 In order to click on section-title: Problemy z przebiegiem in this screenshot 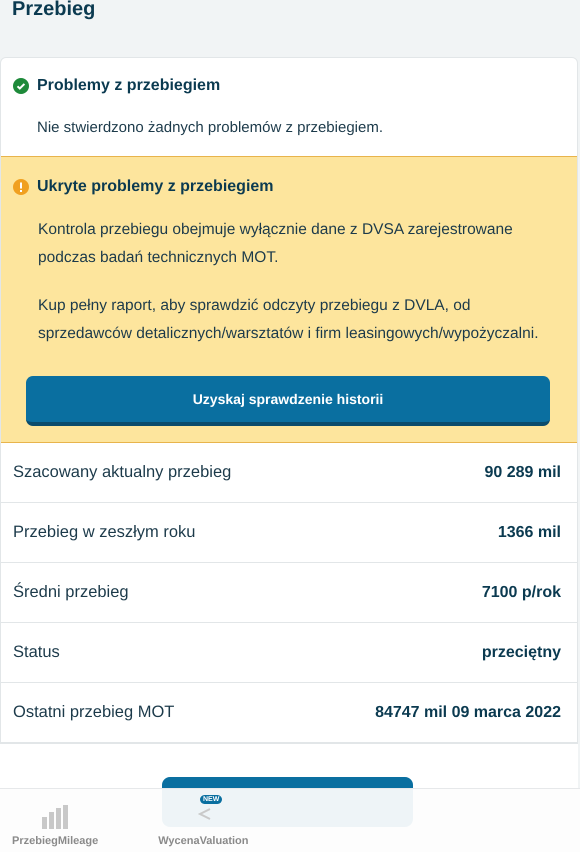, I will do `click(128, 86)`.